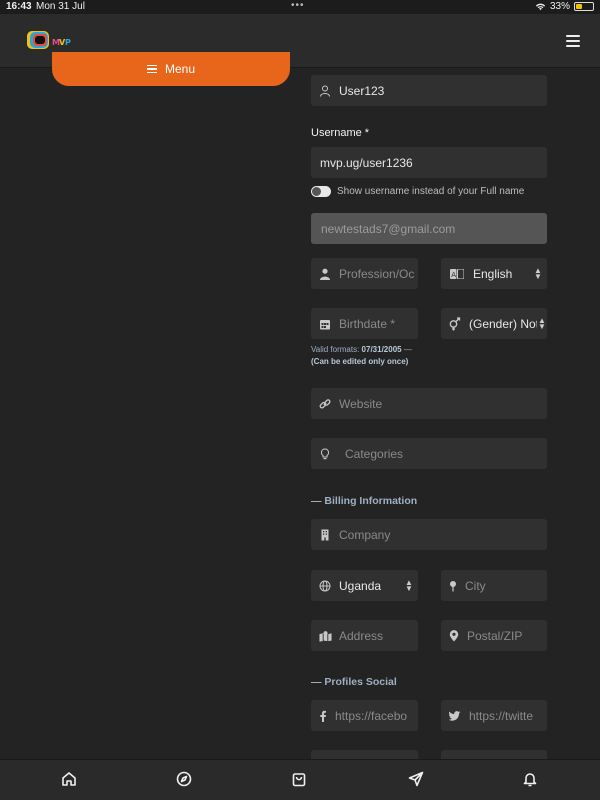 The height and width of the screenshot is (800, 600). I want to click on hamburger-icon, so click(573, 41).